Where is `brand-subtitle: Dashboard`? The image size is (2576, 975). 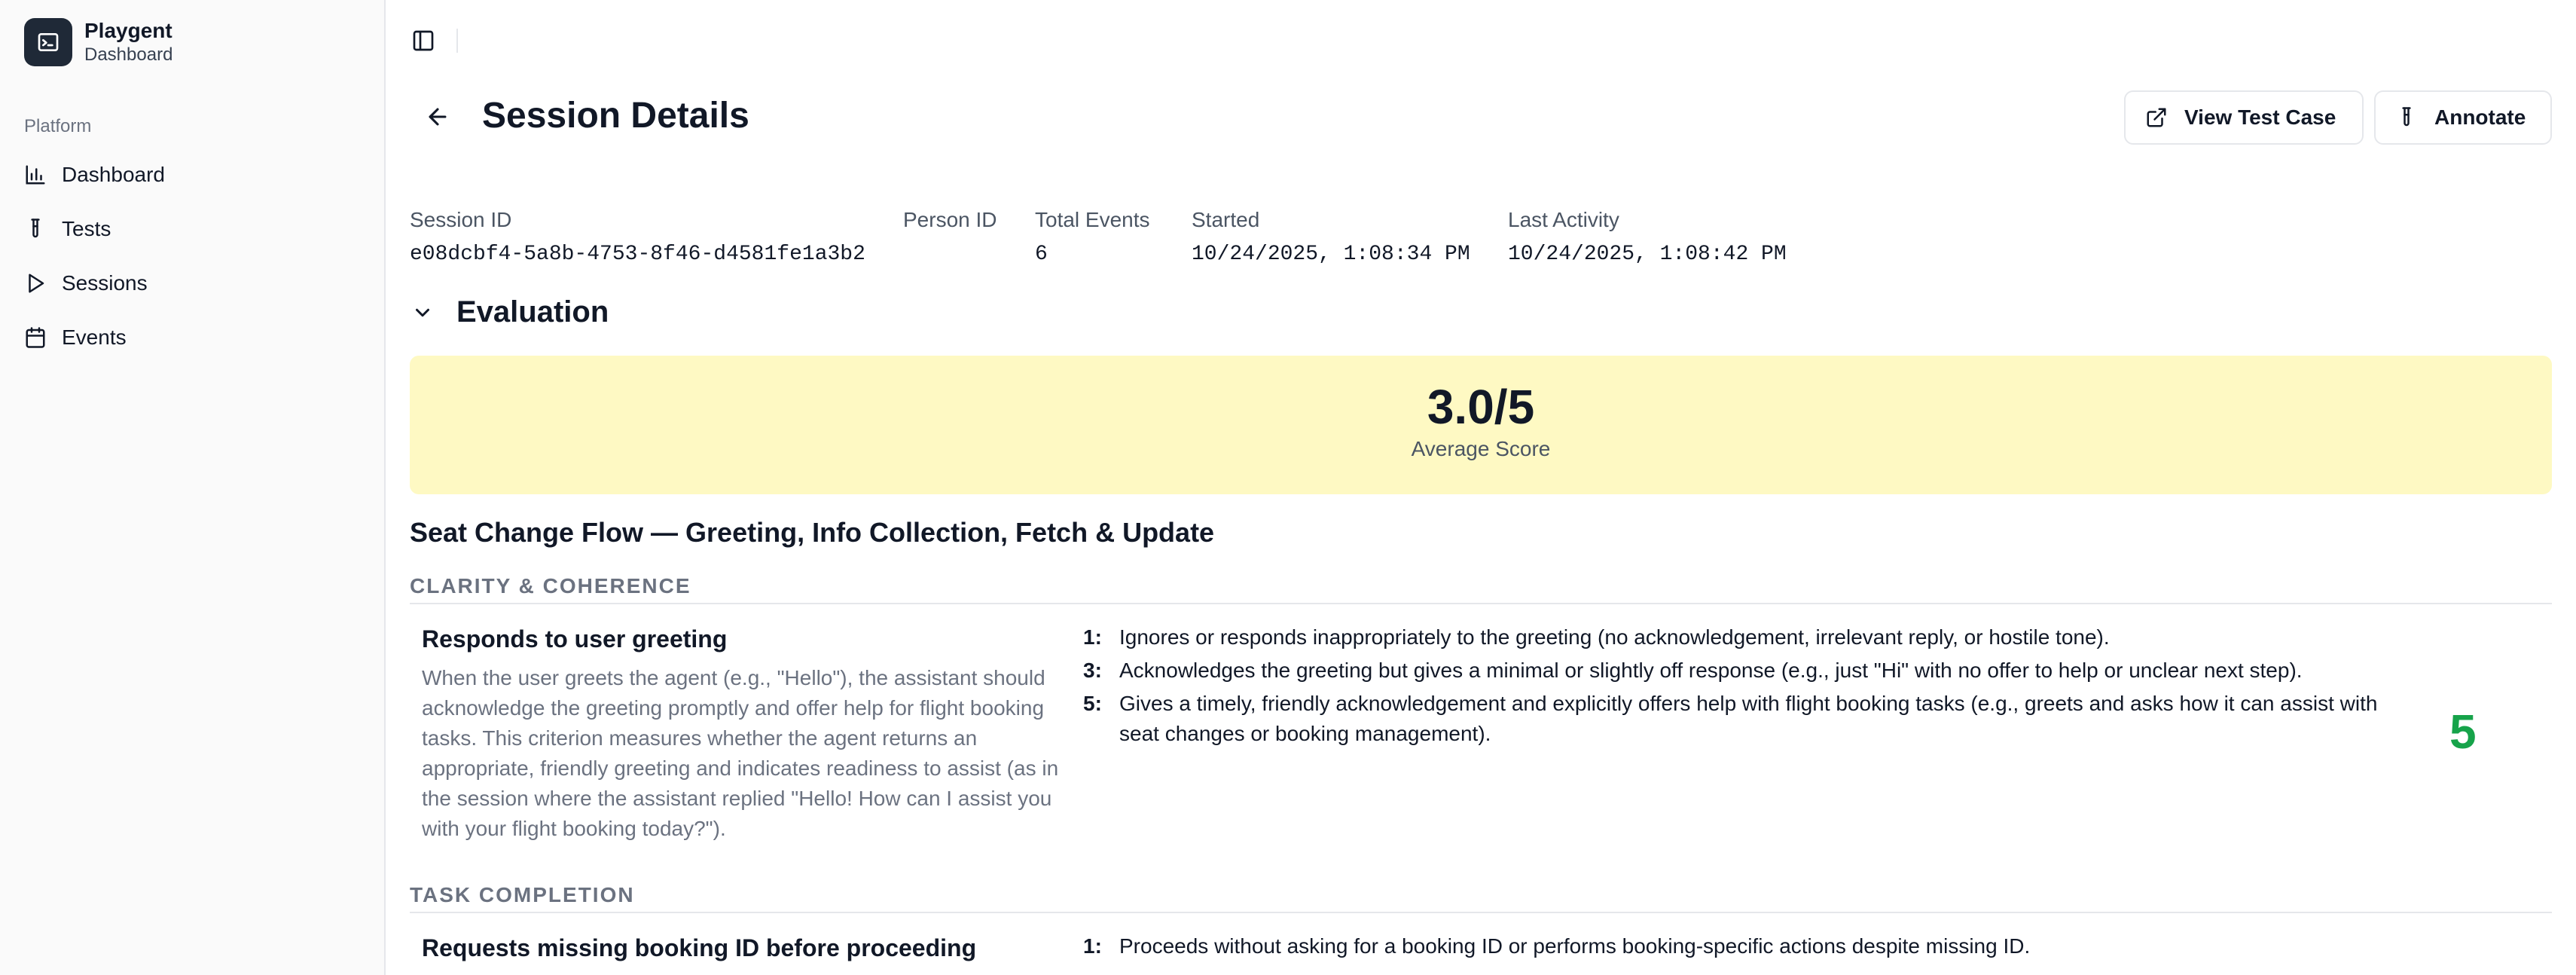
brand-subtitle: Dashboard is located at coordinates (129, 54).